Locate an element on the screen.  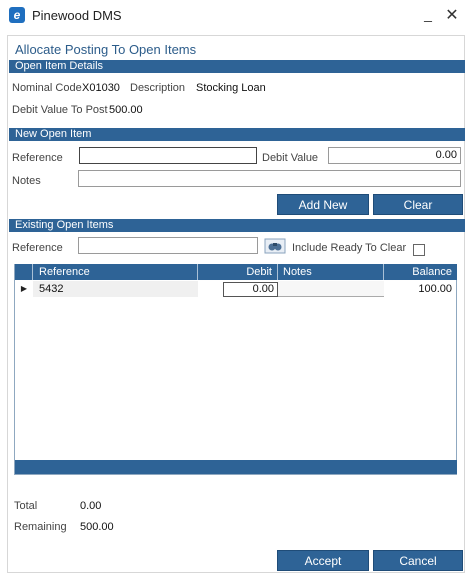
new-notes-input is located at coordinates (269, 178).